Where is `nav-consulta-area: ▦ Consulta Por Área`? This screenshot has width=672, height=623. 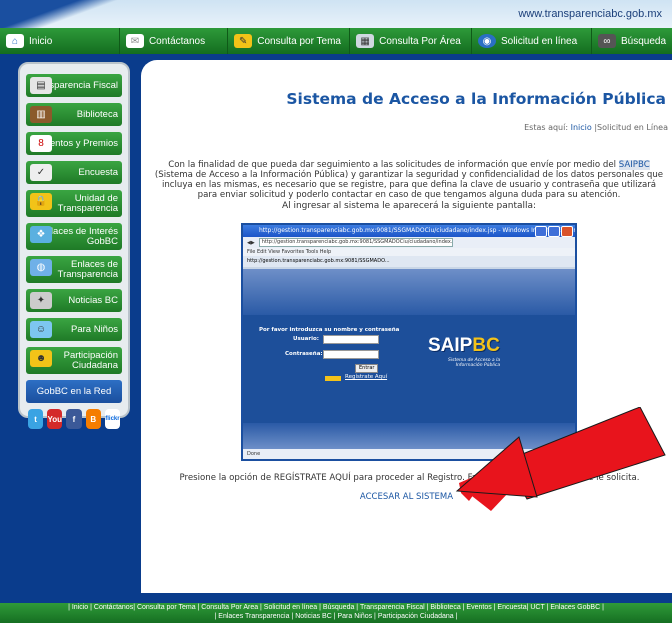
nav-consulta-area: ▦ Consulta Por Área is located at coordinates (411, 41).